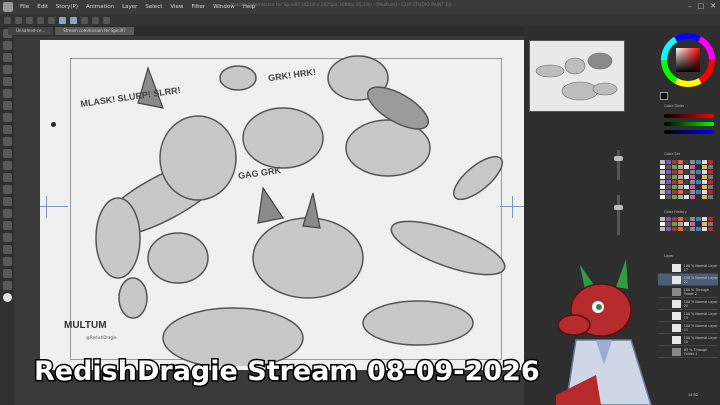 The height and width of the screenshot is (405, 720). What do you see at coordinates (688, 280) in the screenshot?
I see `layer-row: 100 % Normal Layer 22` at bounding box center [688, 280].